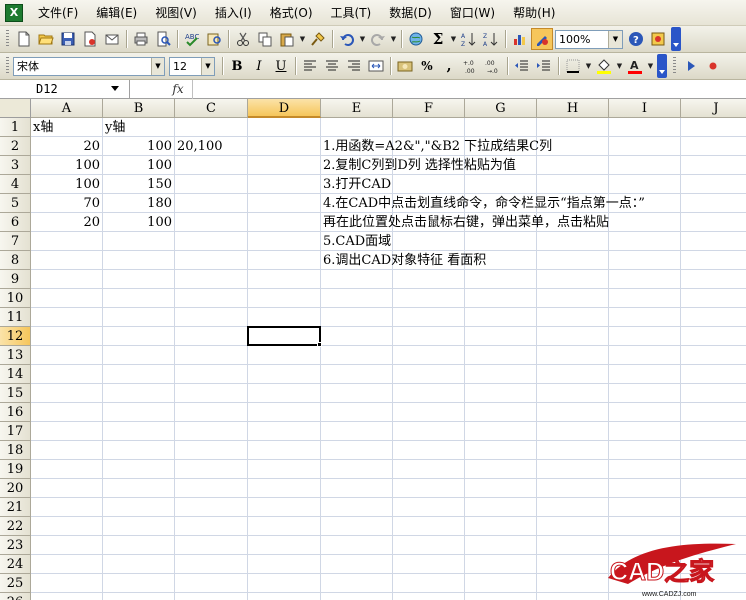 Image resolution: width=746 pixels, height=600 pixels. Describe the element at coordinates (138, 203) in the screenshot. I see `cell-b5: 180` at that location.